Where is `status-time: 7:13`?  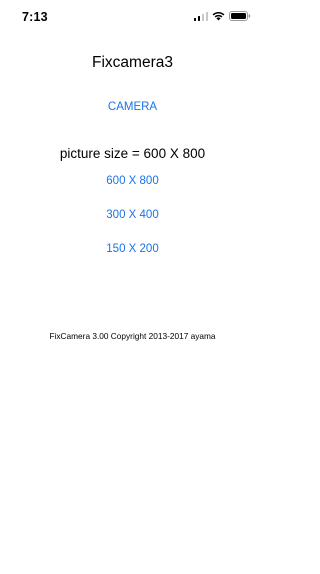
status-time: 7:13 is located at coordinates (35, 17).